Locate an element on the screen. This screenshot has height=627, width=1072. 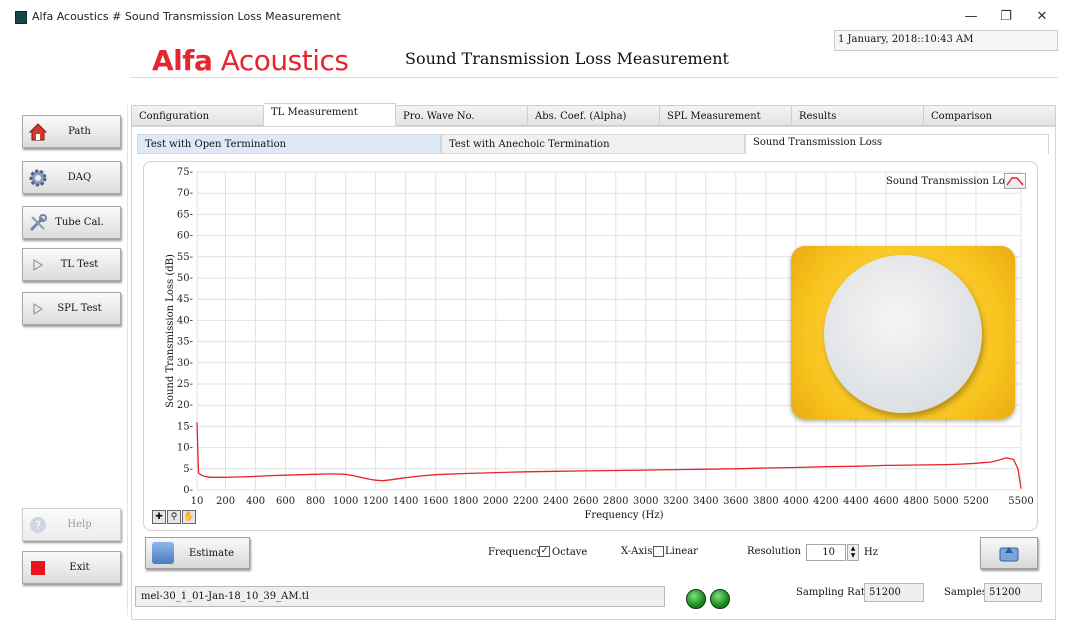
y-tick-label: 25- is located at coordinates (185, 384).